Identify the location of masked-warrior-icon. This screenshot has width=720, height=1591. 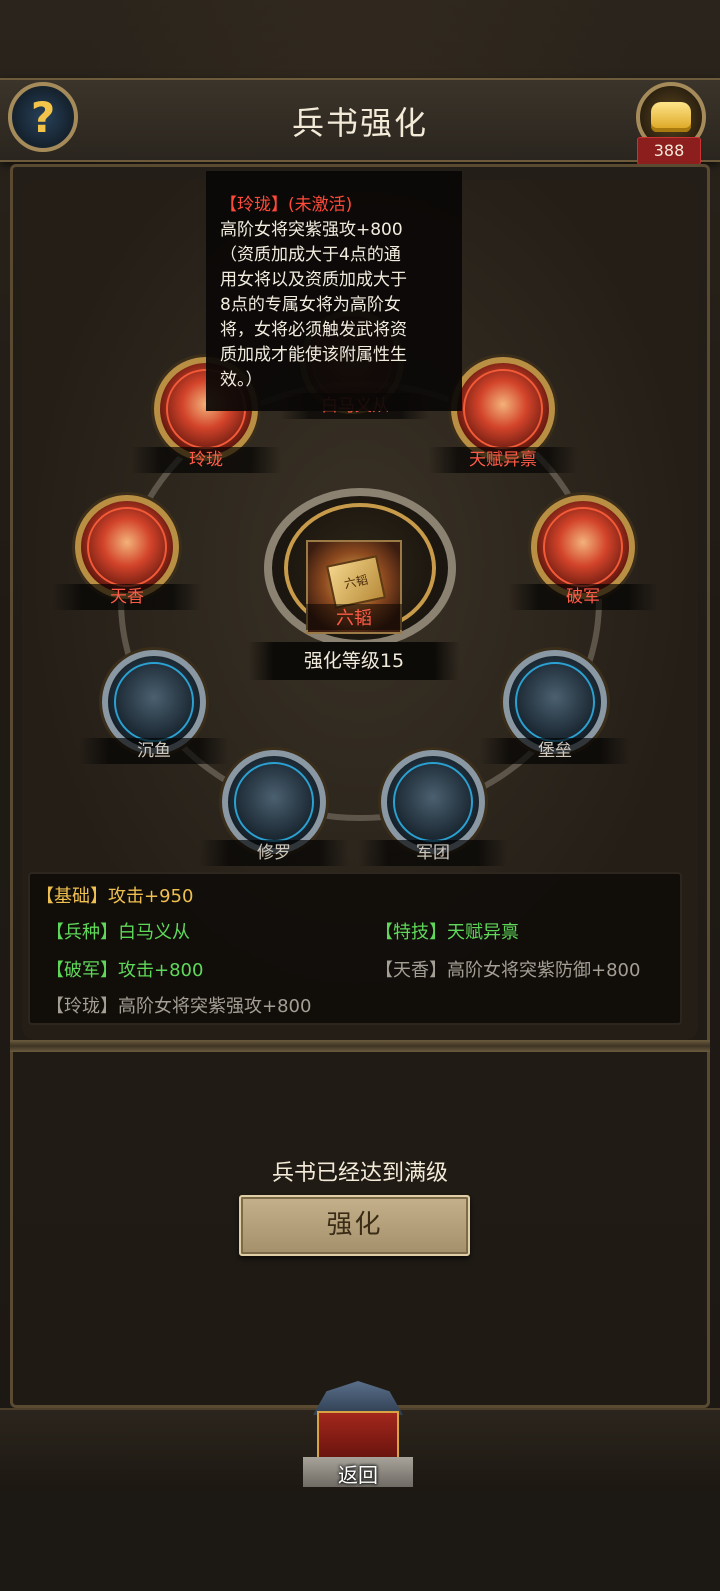
(274, 802).